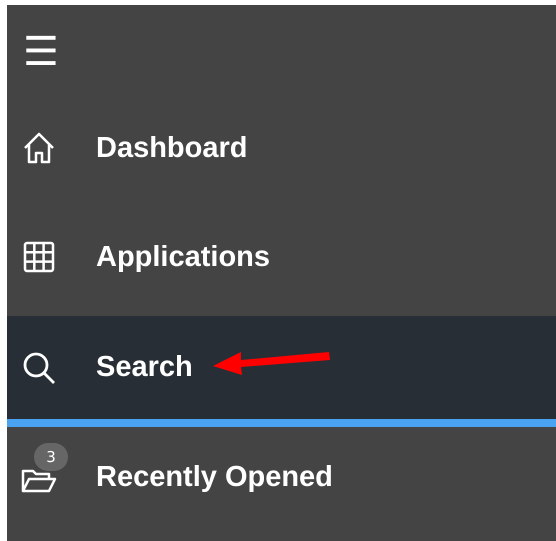 Image resolution: width=556 pixels, height=541 pixels. Describe the element at coordinates (51, 457) in the screenshot. I see `count-badge: 3` at that location.